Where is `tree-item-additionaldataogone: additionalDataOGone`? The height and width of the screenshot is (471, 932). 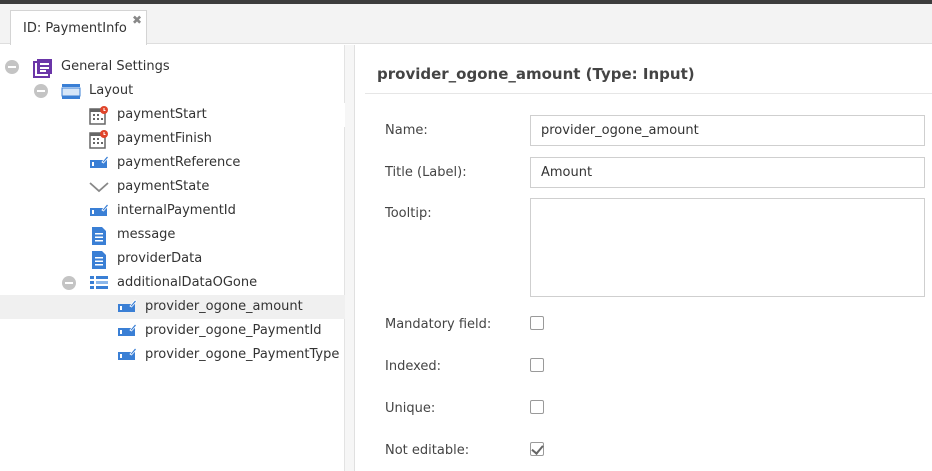
tree-item-additionaldataogone: additionalDataOGone is located at coordinates (172, 283).